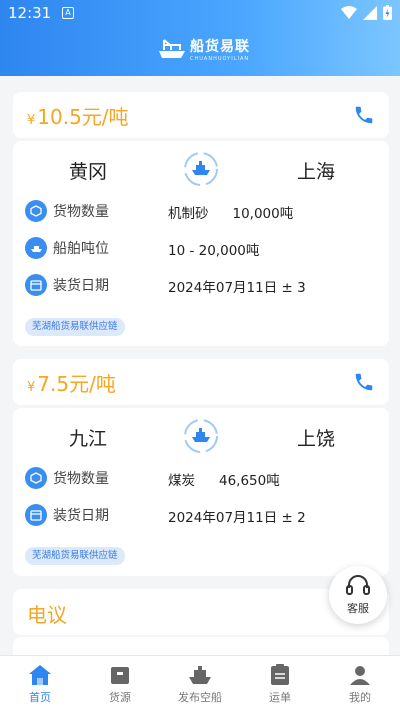 The height and width of the screenshot is (711, 400). Describe the element at coordinates (237, 288) in the screenshot. I see `date-value: 2024年07月11日 ± 3` at that location.